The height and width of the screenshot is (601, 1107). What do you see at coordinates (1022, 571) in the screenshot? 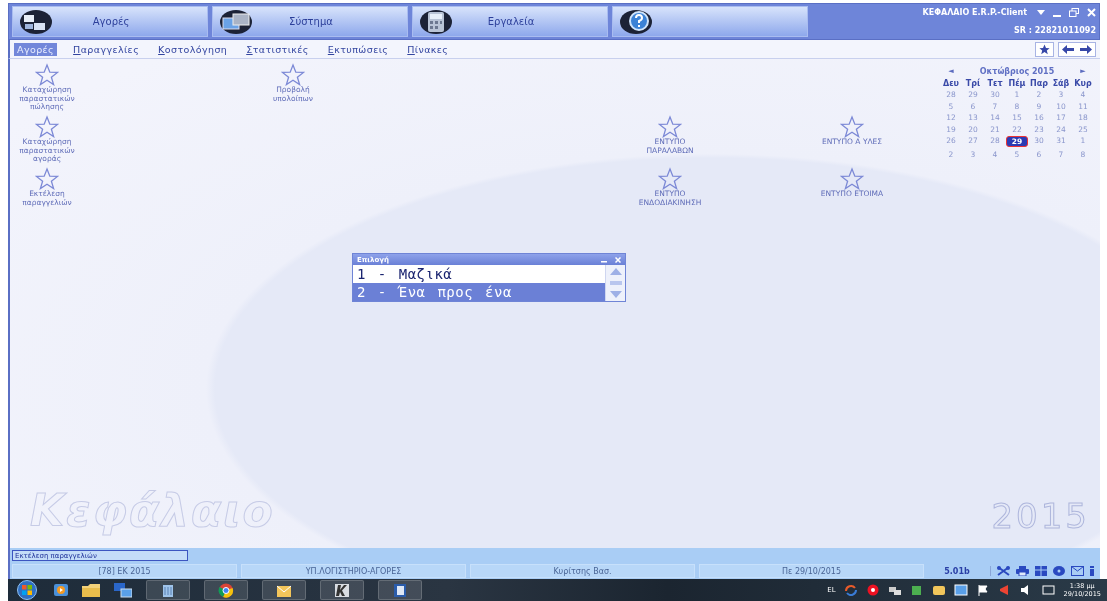
I see `printer-icon` at bounding box center [1022, 571].